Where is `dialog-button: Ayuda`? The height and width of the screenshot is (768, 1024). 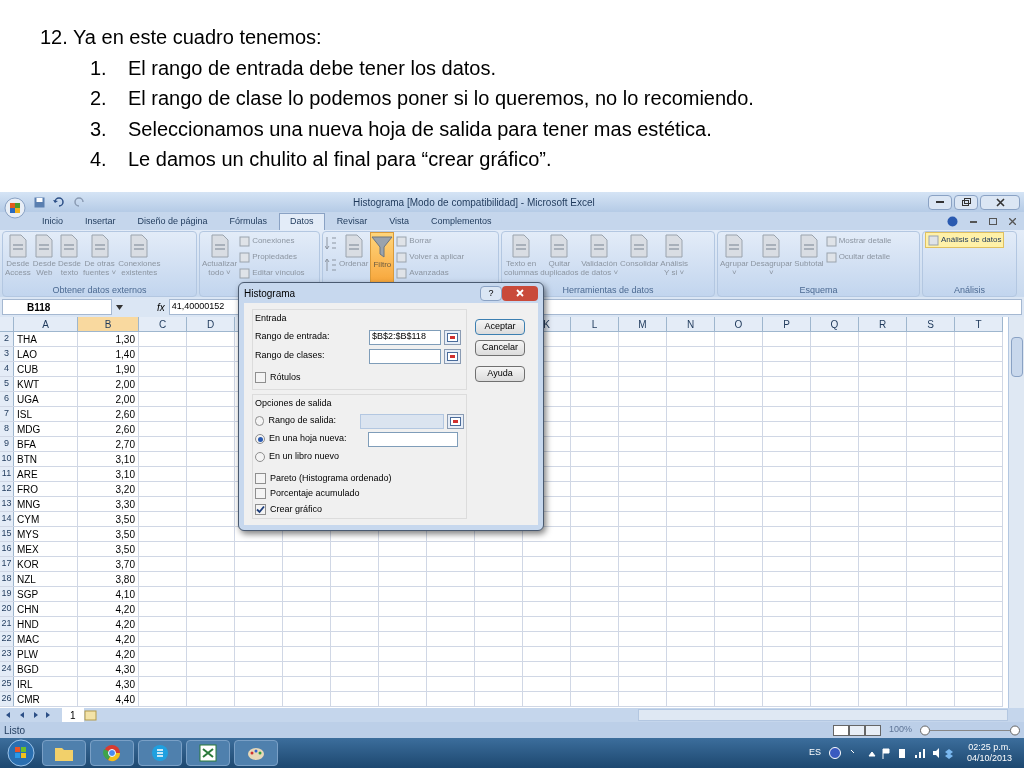
dialog-button: Ayuda is located at coordinates (500, 374).